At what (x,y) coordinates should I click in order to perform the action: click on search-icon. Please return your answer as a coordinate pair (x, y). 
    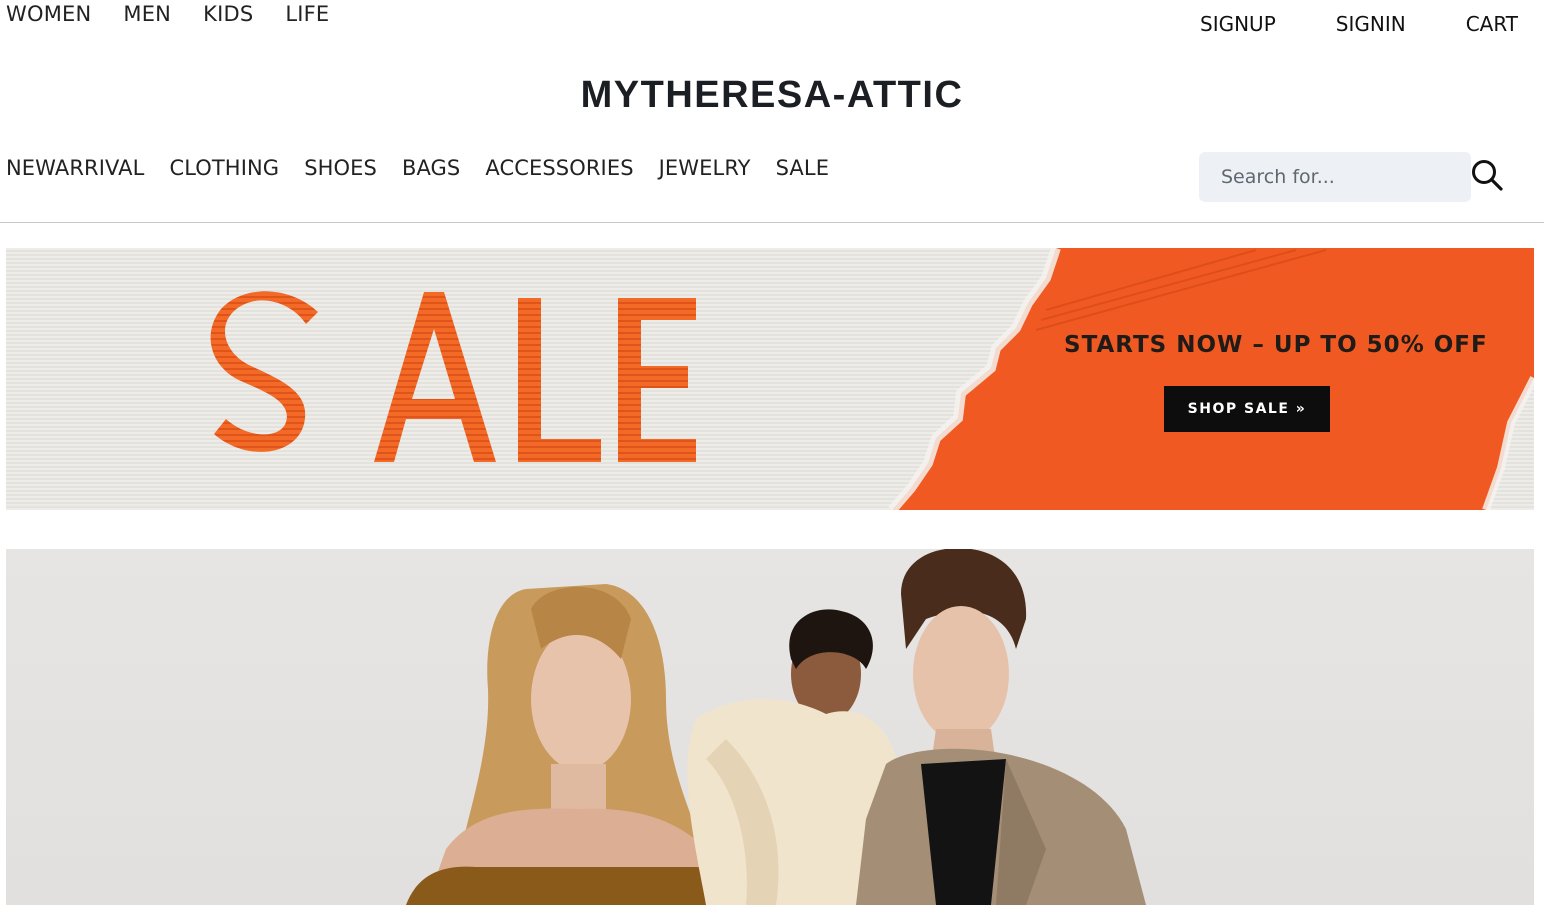
    Looking at the image, I should click on (1487, 175).